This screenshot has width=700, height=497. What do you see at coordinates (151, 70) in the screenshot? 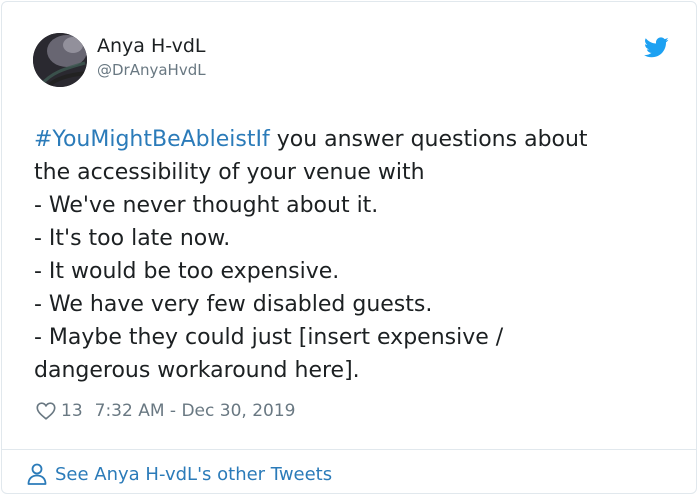
I see `author-handle: @DrAnyaHvdL` at bounding box center [151, 70].